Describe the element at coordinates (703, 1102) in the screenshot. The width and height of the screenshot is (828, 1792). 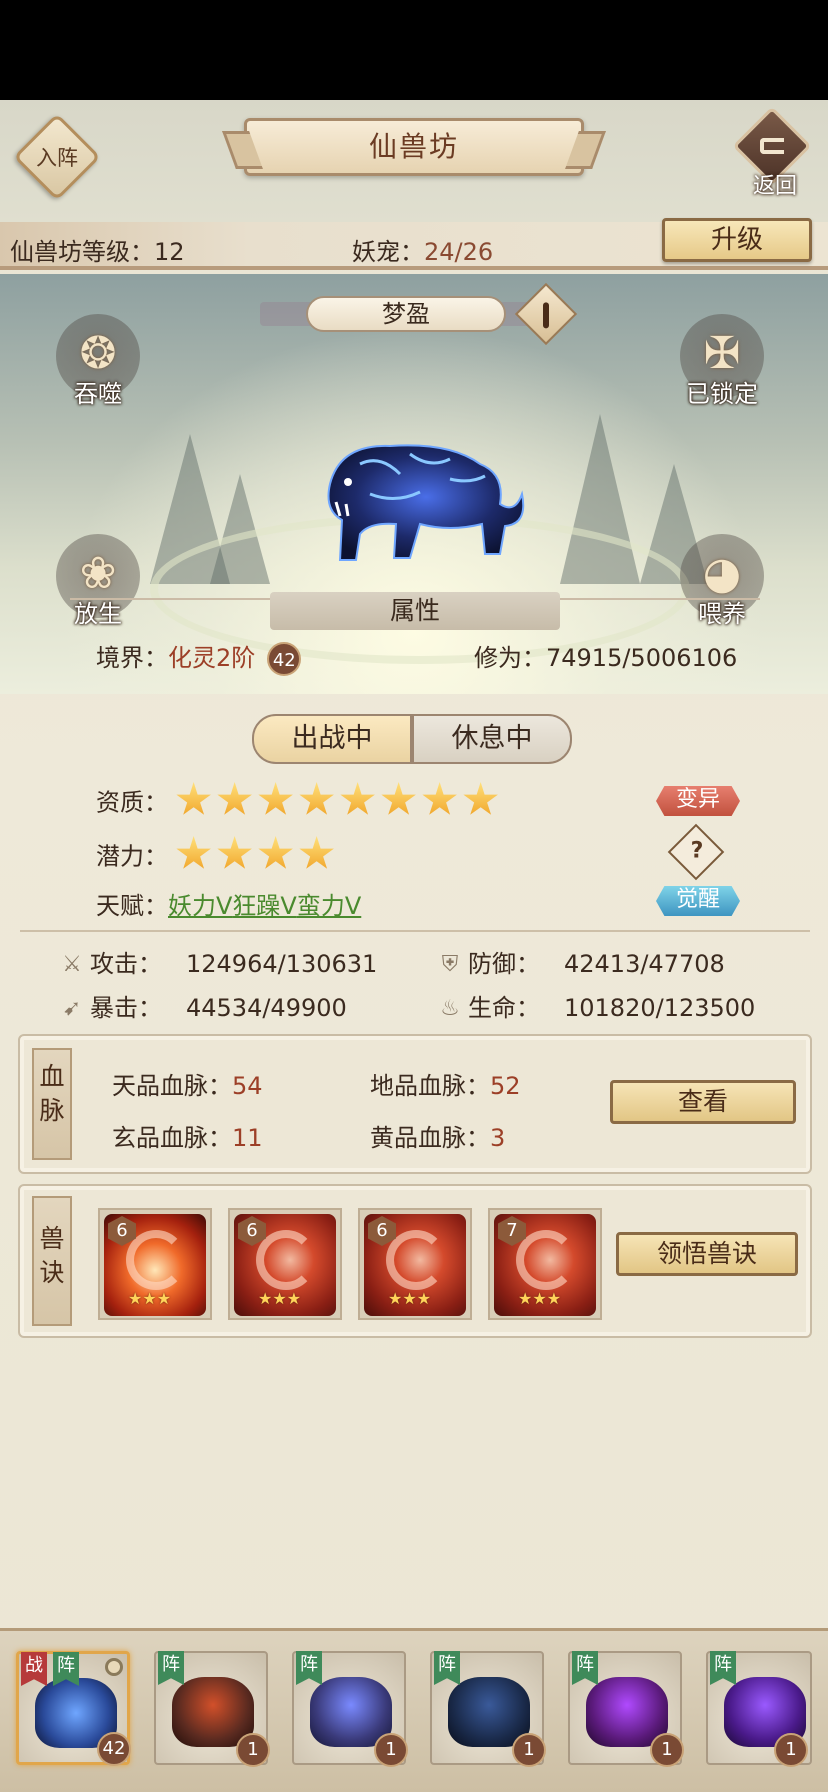
I see `view-bloodline-button: 查看` at that location.